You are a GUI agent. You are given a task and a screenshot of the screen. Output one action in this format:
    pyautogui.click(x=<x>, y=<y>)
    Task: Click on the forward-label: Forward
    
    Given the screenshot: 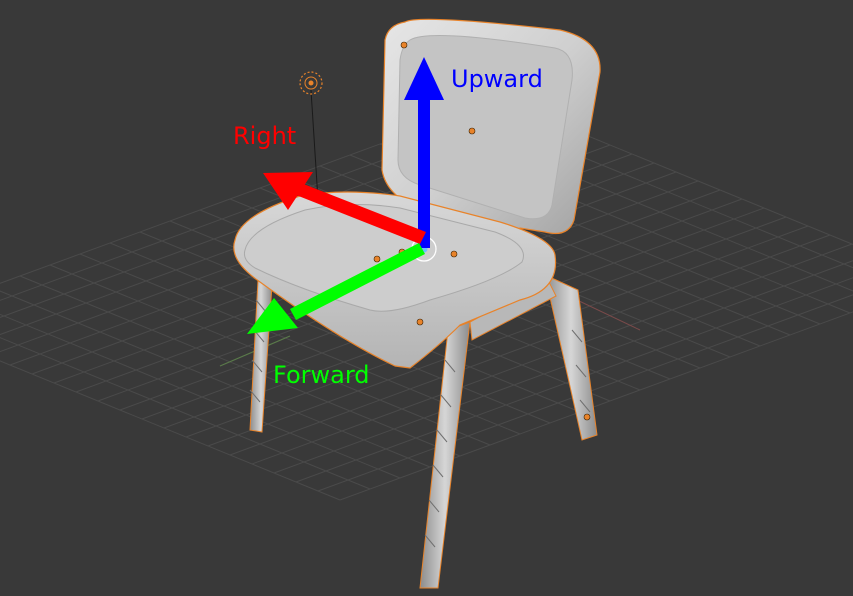 What is the action you would take?
    pyautogui.click(x=321, y=375)
    